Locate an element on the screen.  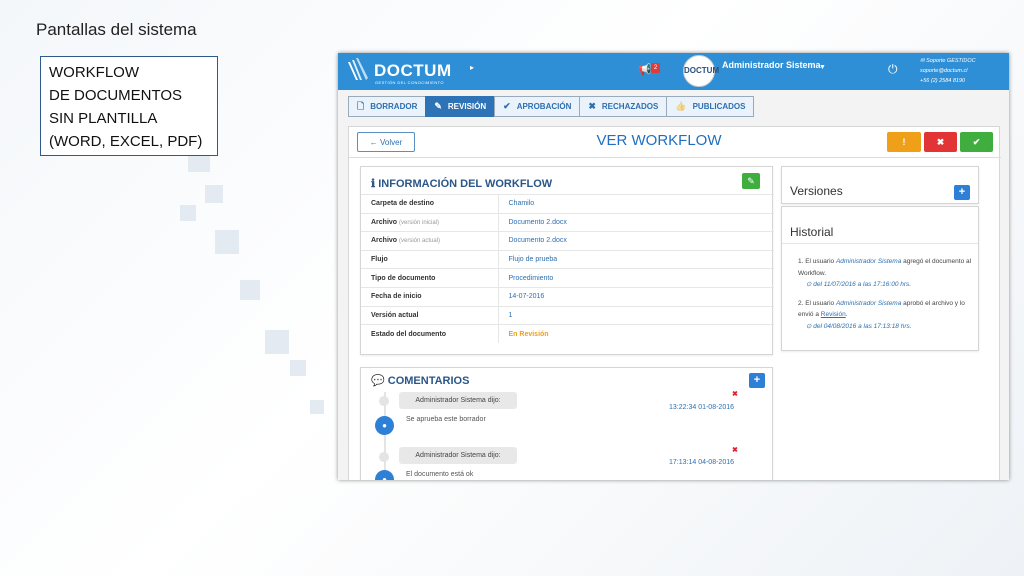
info-key: Archivo (versión actual) is located at coordinates (430, 241).